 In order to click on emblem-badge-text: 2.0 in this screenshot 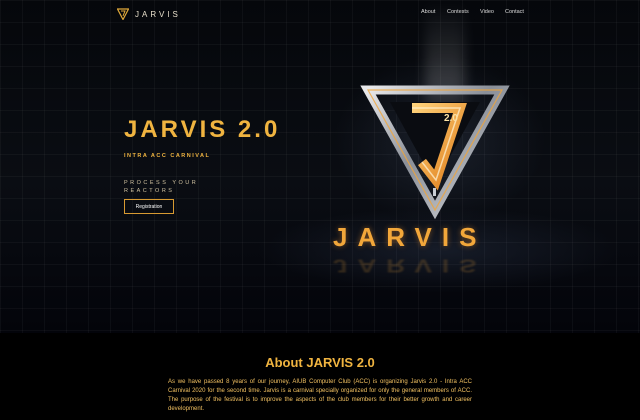, I will do `click(451, 118)`.